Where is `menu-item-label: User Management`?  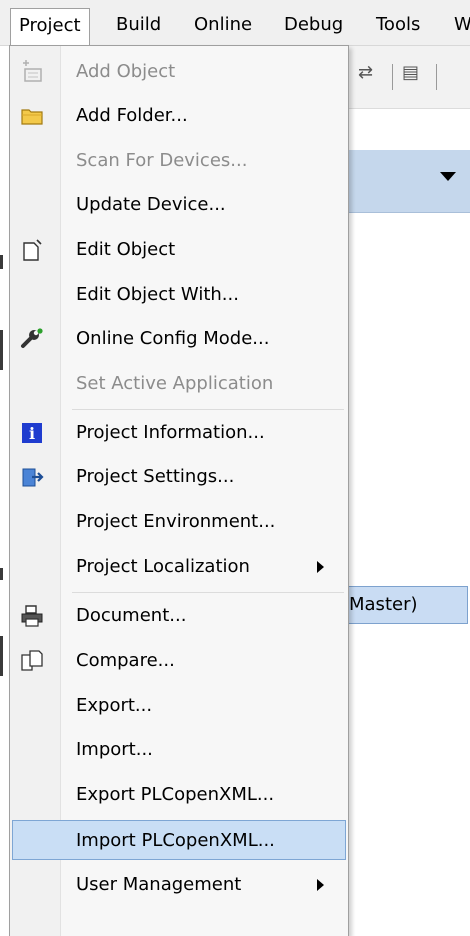
menu-item-label: User Management is located at coordinates (159, 884).